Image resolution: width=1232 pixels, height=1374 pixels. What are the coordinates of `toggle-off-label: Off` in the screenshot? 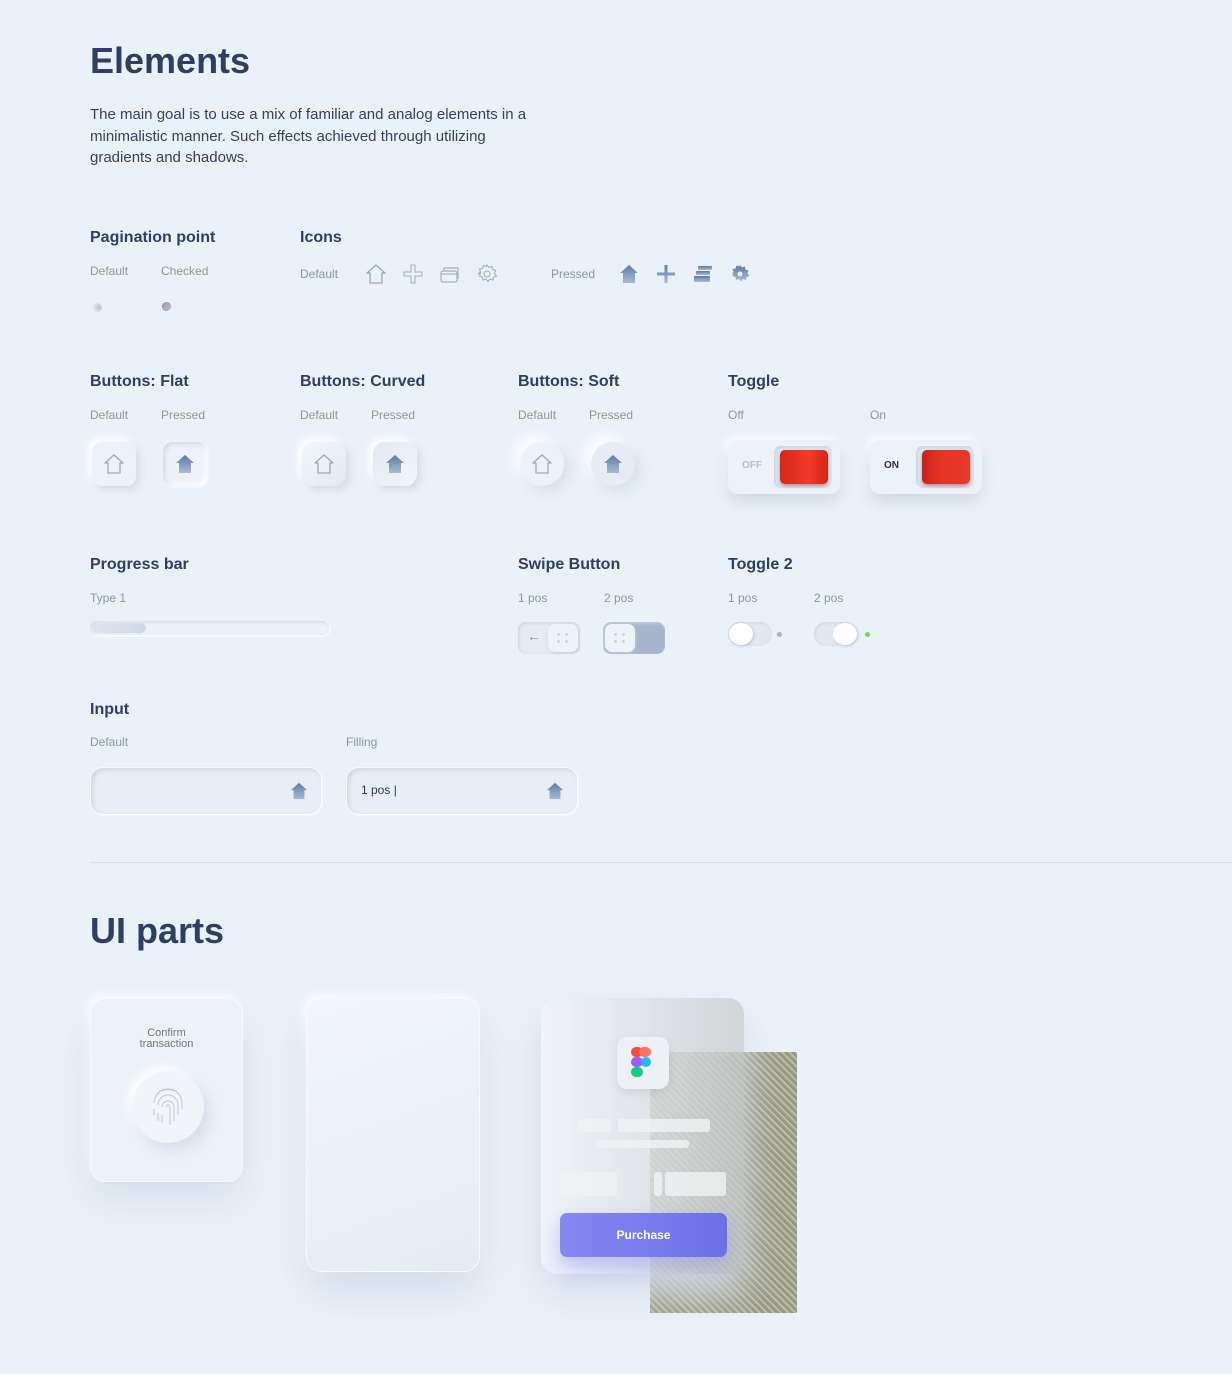 It's located at (736, 415).